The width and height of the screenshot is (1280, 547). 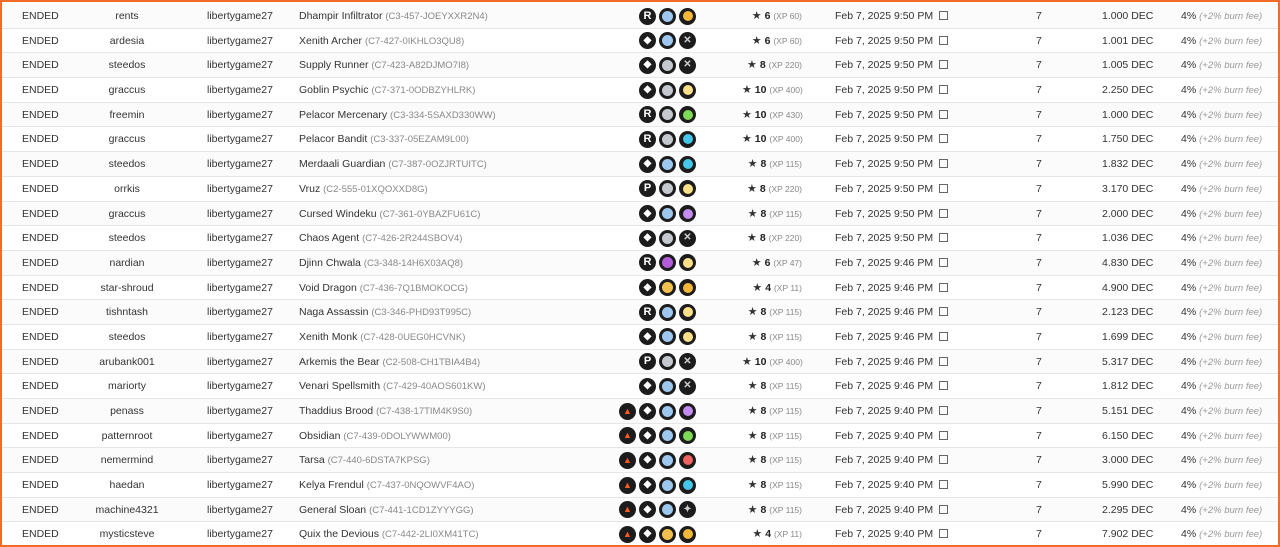 What do you see at coordinates (127, 386) in the screenshot?
I see `seller-link: mariorty` at bounding box center [127, 386].